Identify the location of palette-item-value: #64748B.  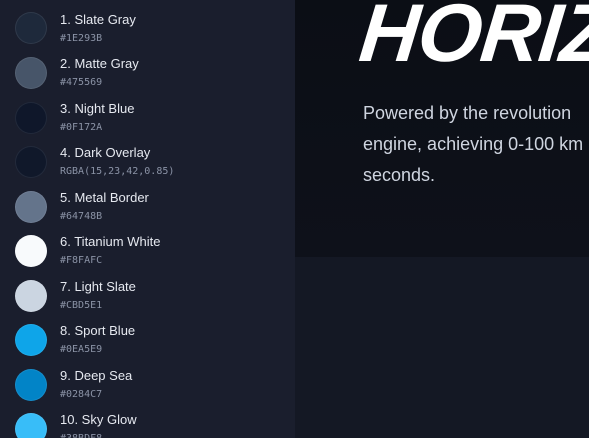
(81, 216).